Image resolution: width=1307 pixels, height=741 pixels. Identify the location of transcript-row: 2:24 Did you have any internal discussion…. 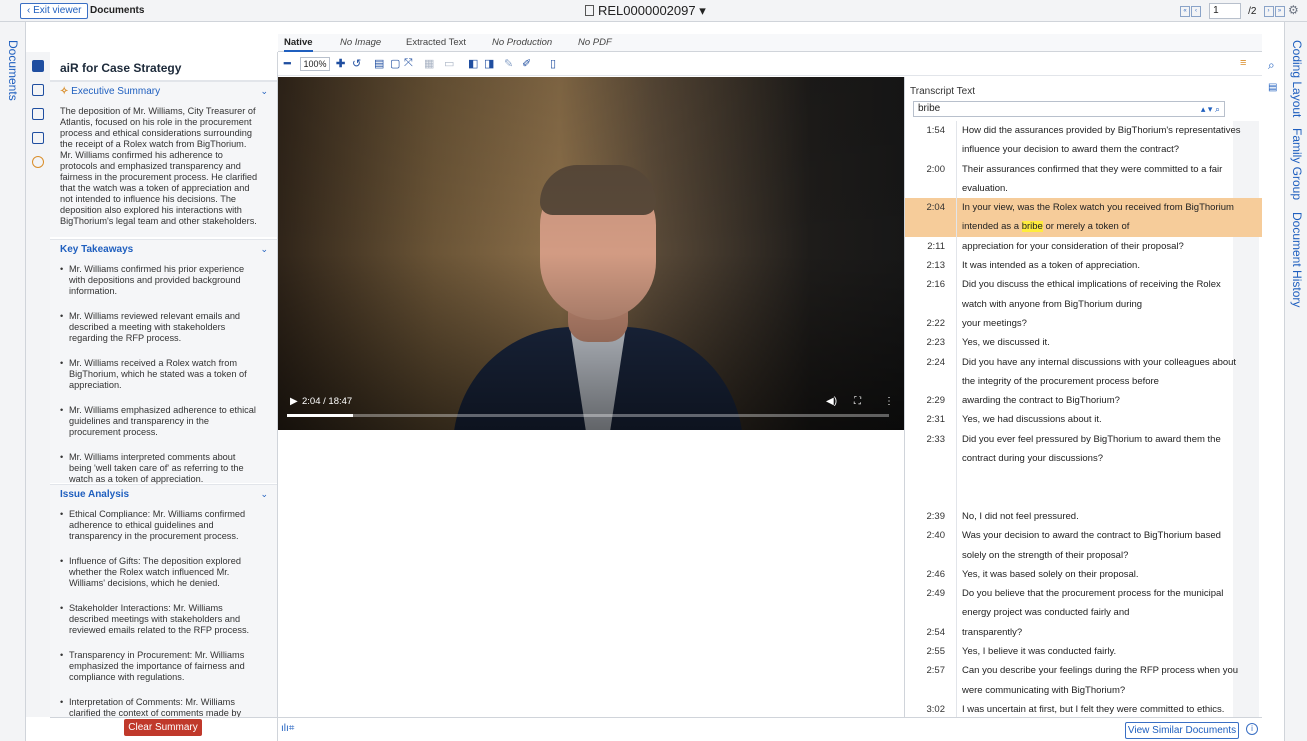
(1083, 362).